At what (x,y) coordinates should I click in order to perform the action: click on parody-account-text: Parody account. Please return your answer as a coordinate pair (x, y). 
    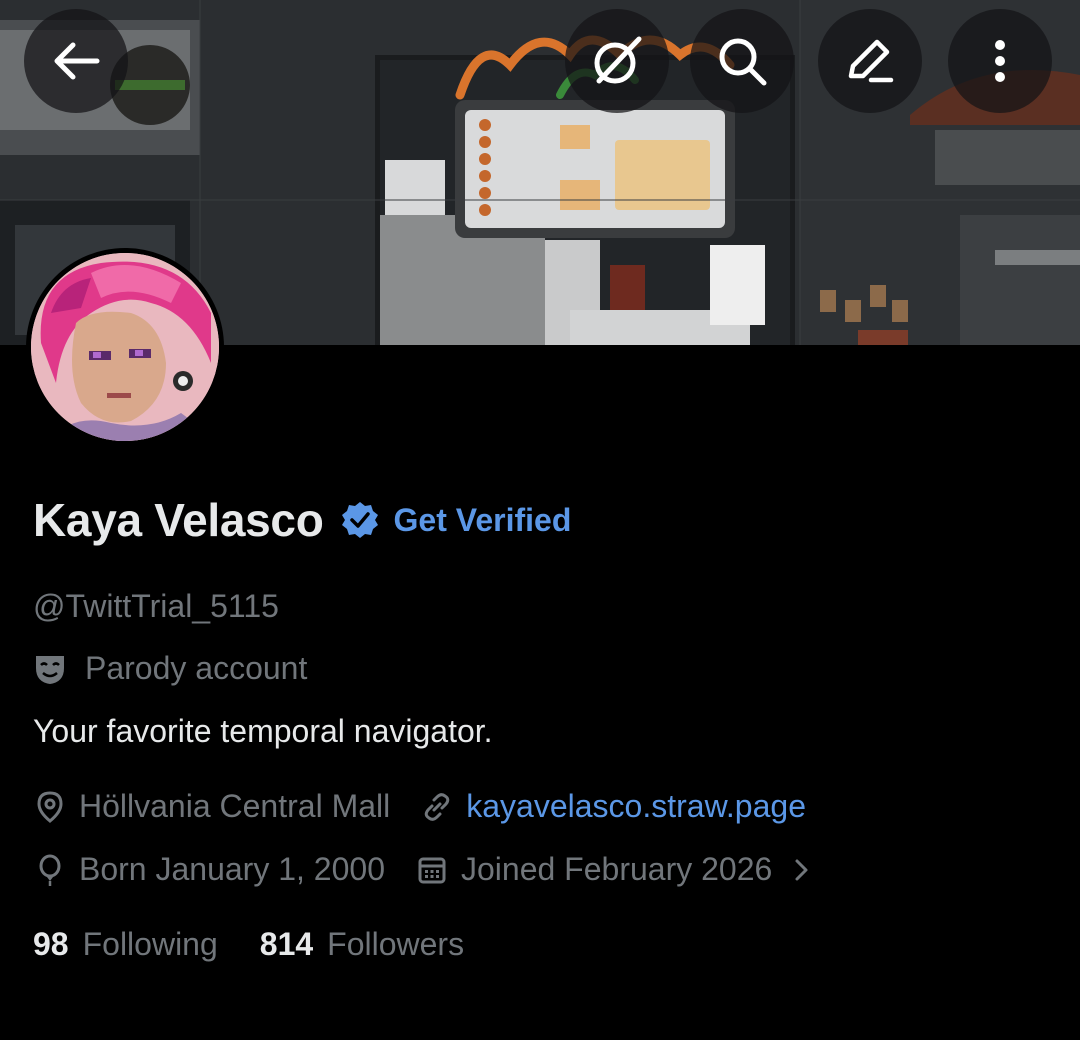
    Looking at the image, I should click on (196, 668).